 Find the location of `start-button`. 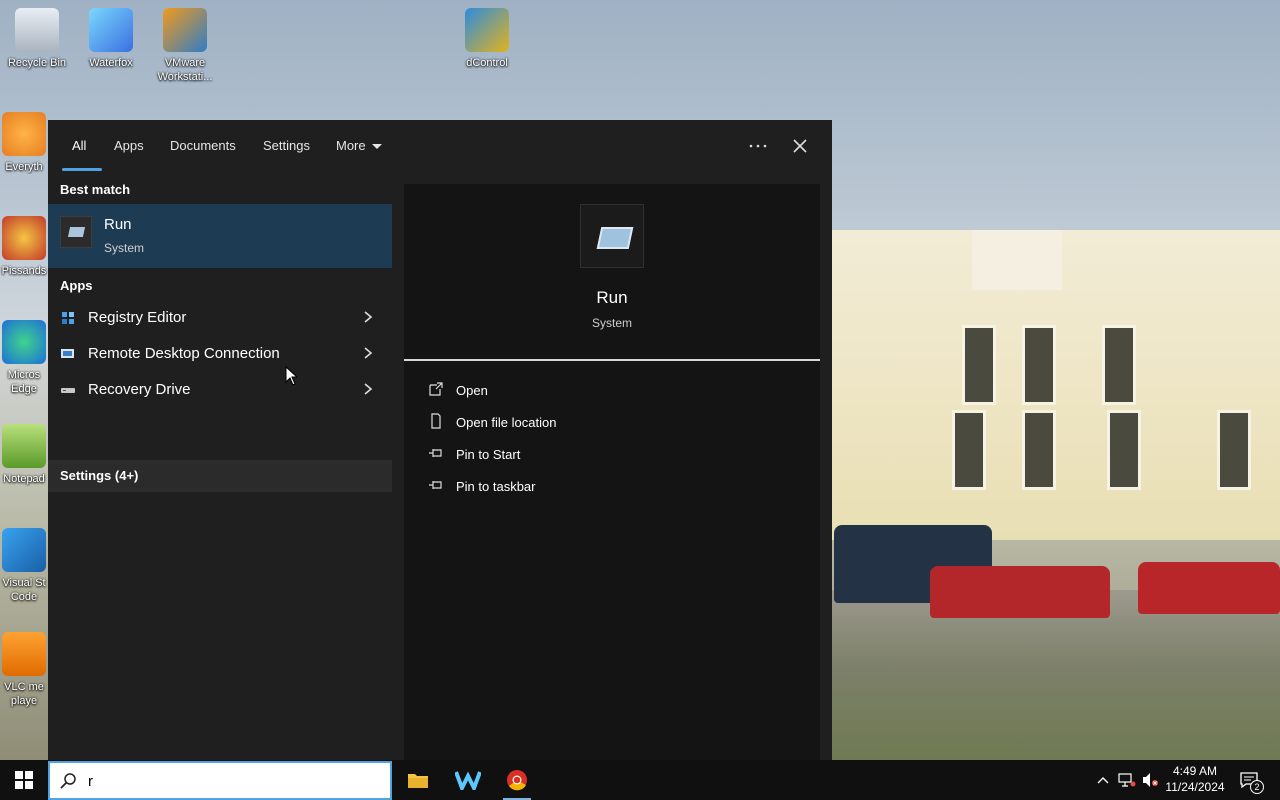

start-button is located at coordinates (24, 780).